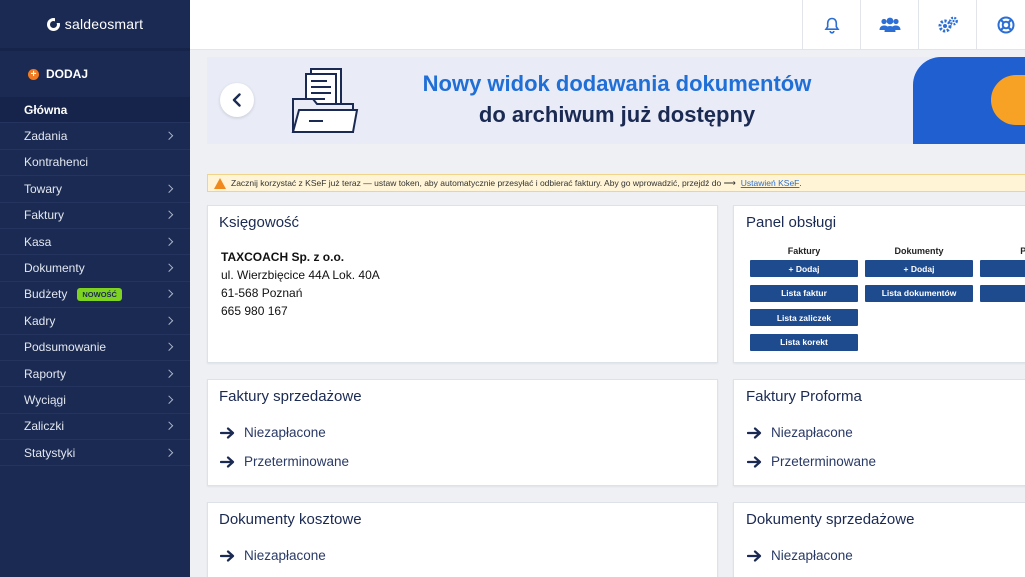  Describe the element at coordinates (1002, 251) in the screenshot. I see `panel-column-heading: Podsu` at that location.